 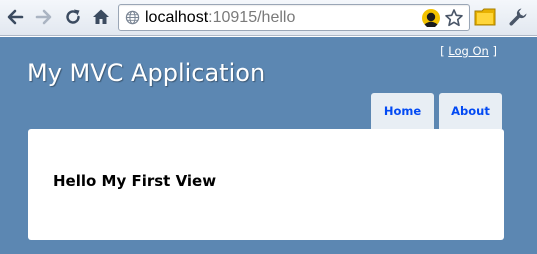 What do you see at coordinates (135, 181) in the screenshot?
I see `page-heading: Hello My First View` at bounding box center [135, 181].